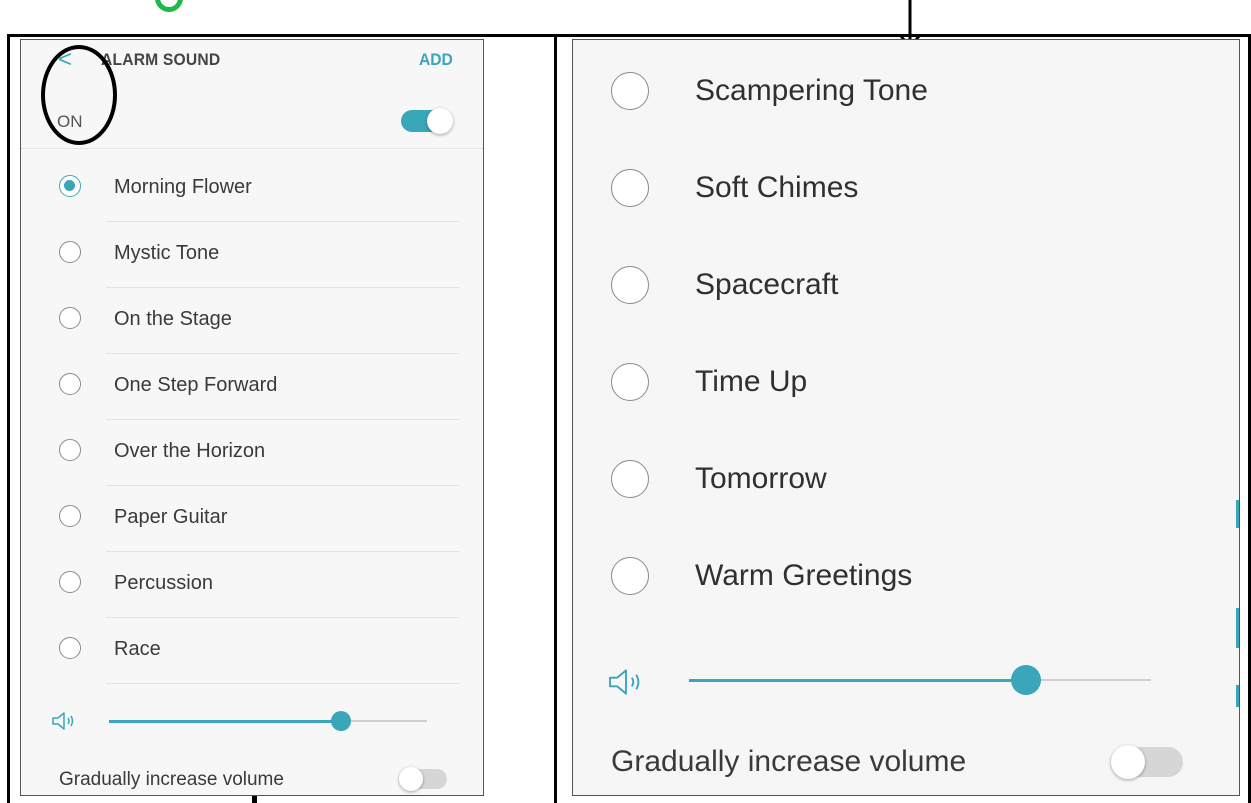 The width and height of the screenshot is (1251, 803). What do you see at coordinates (252, 585) in the screenshot?
I see `sound-option: Percussion` at bounding box center [252, 585].